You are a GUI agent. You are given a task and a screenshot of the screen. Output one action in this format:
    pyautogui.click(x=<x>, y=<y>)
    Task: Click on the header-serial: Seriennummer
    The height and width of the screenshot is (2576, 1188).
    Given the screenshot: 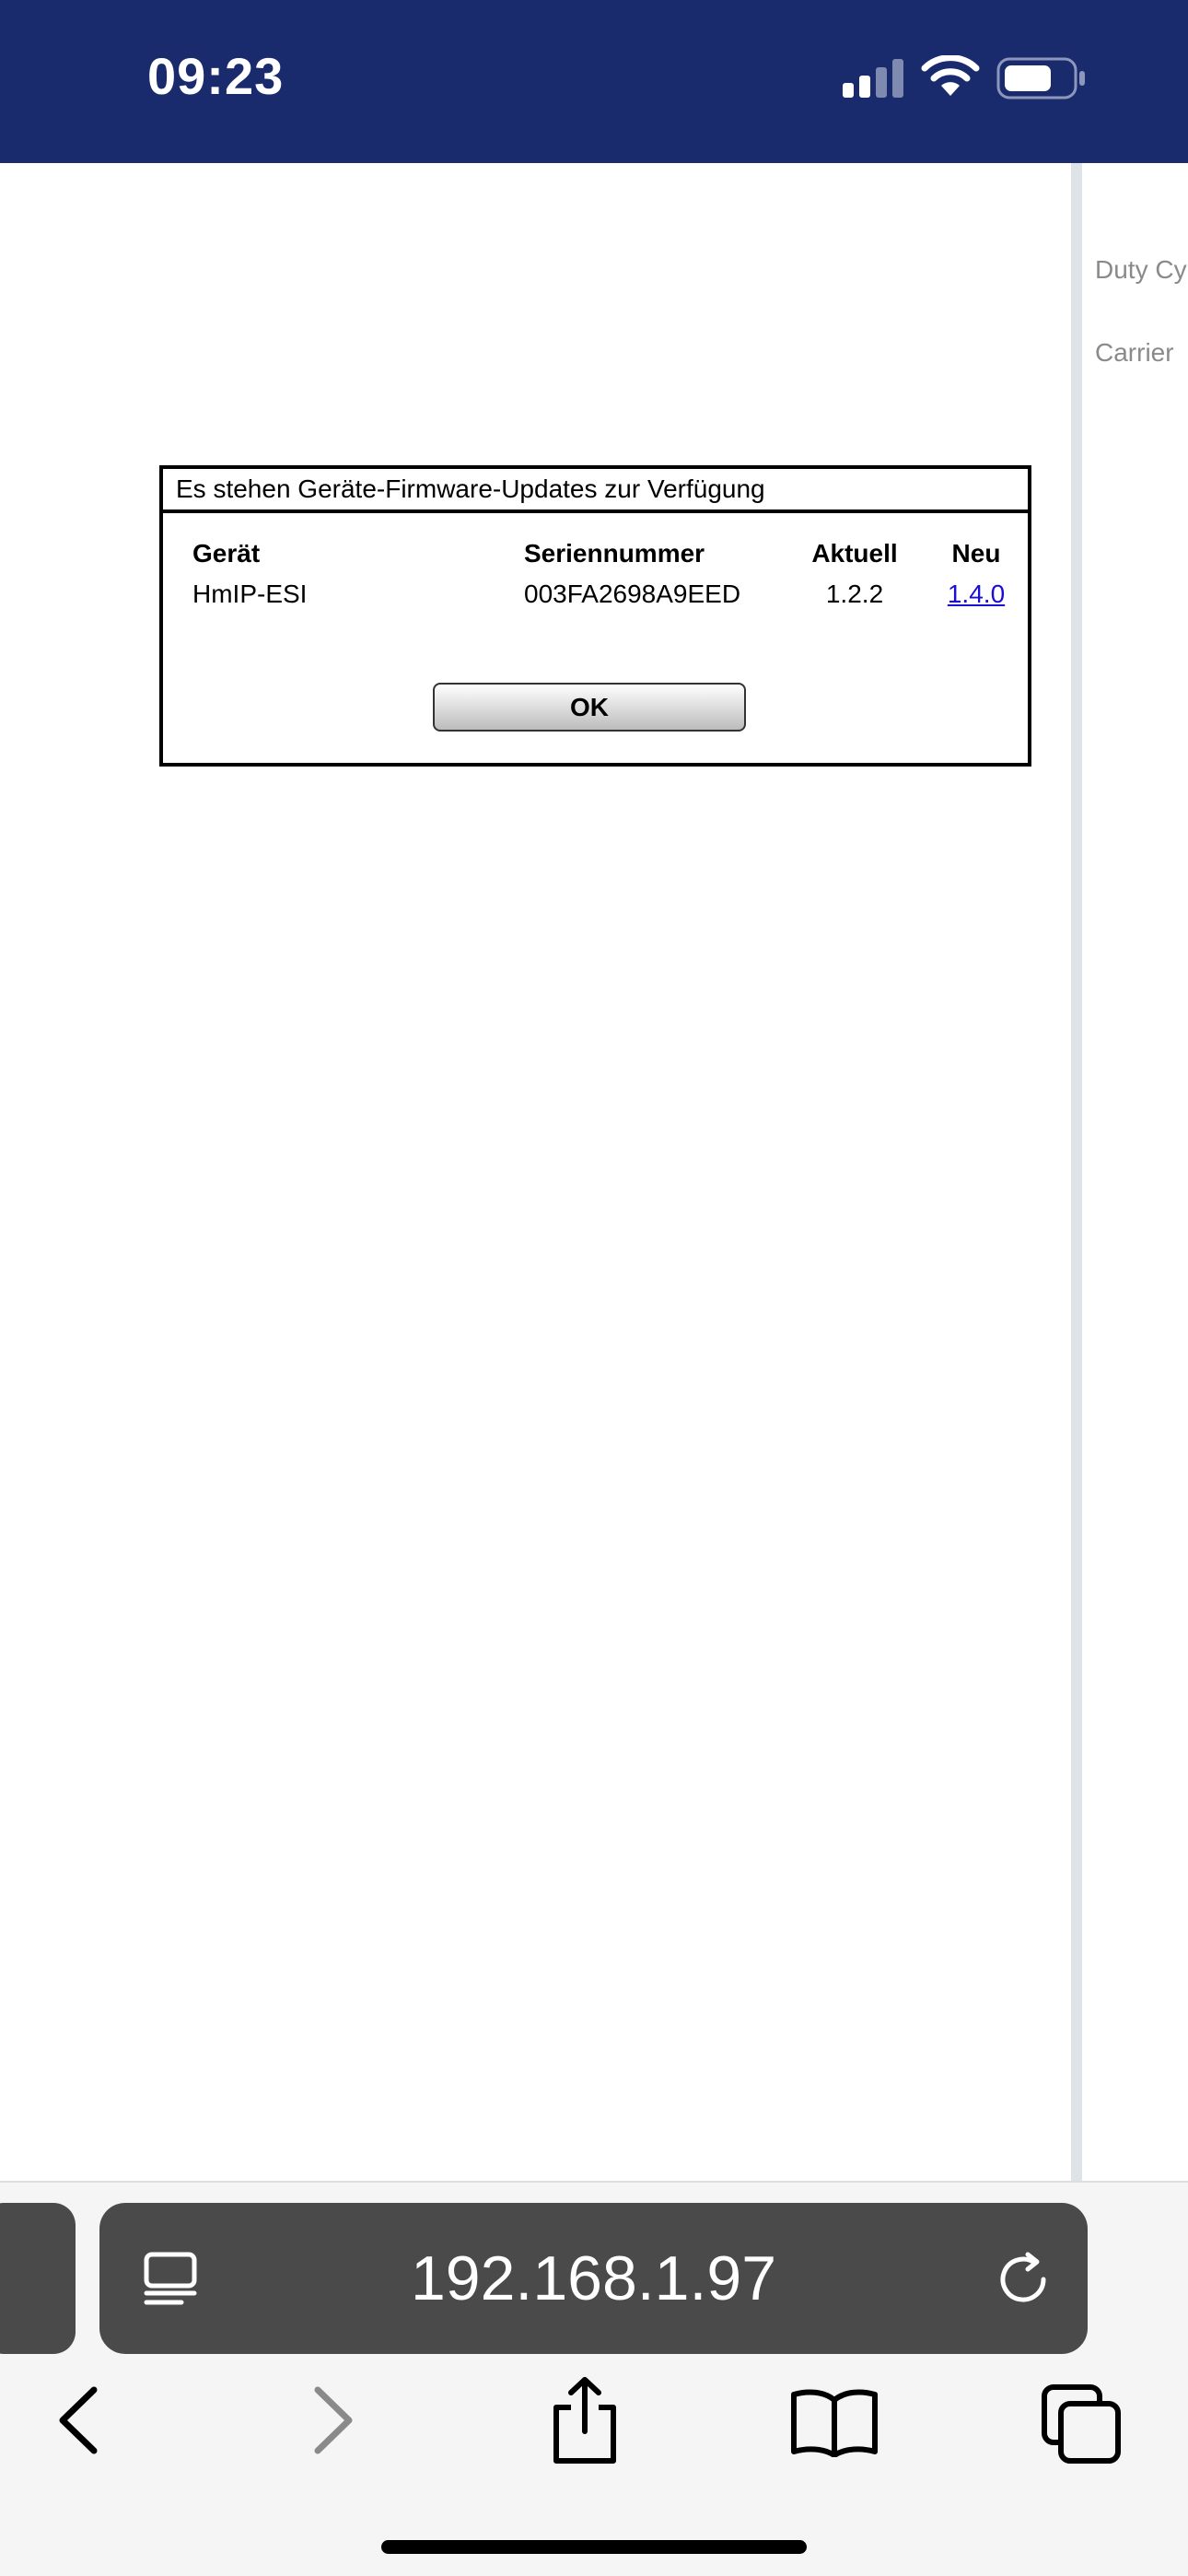 What is the action you would take?
    pyautogui.click(x=614, y=553)
    